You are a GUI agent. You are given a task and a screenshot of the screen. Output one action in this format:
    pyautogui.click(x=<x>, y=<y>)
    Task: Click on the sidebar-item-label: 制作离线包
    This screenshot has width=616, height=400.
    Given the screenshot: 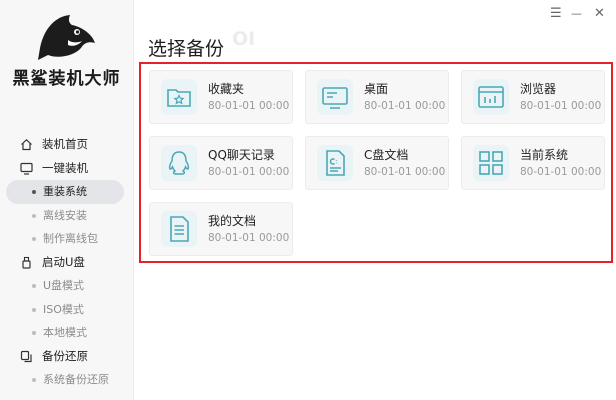 What is the action you would take?
    pyautogui.click(x=70, y=238)
    